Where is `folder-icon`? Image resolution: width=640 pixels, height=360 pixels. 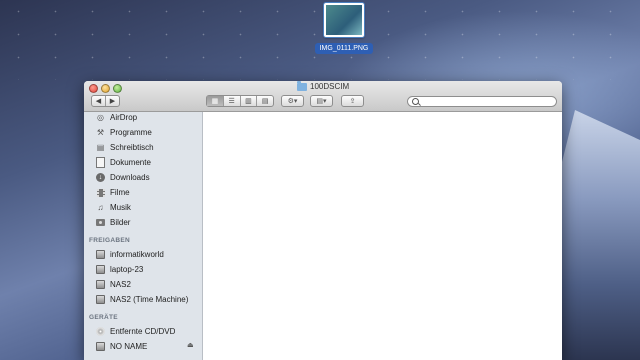 folder-icon is located at coordinates (302, 86).